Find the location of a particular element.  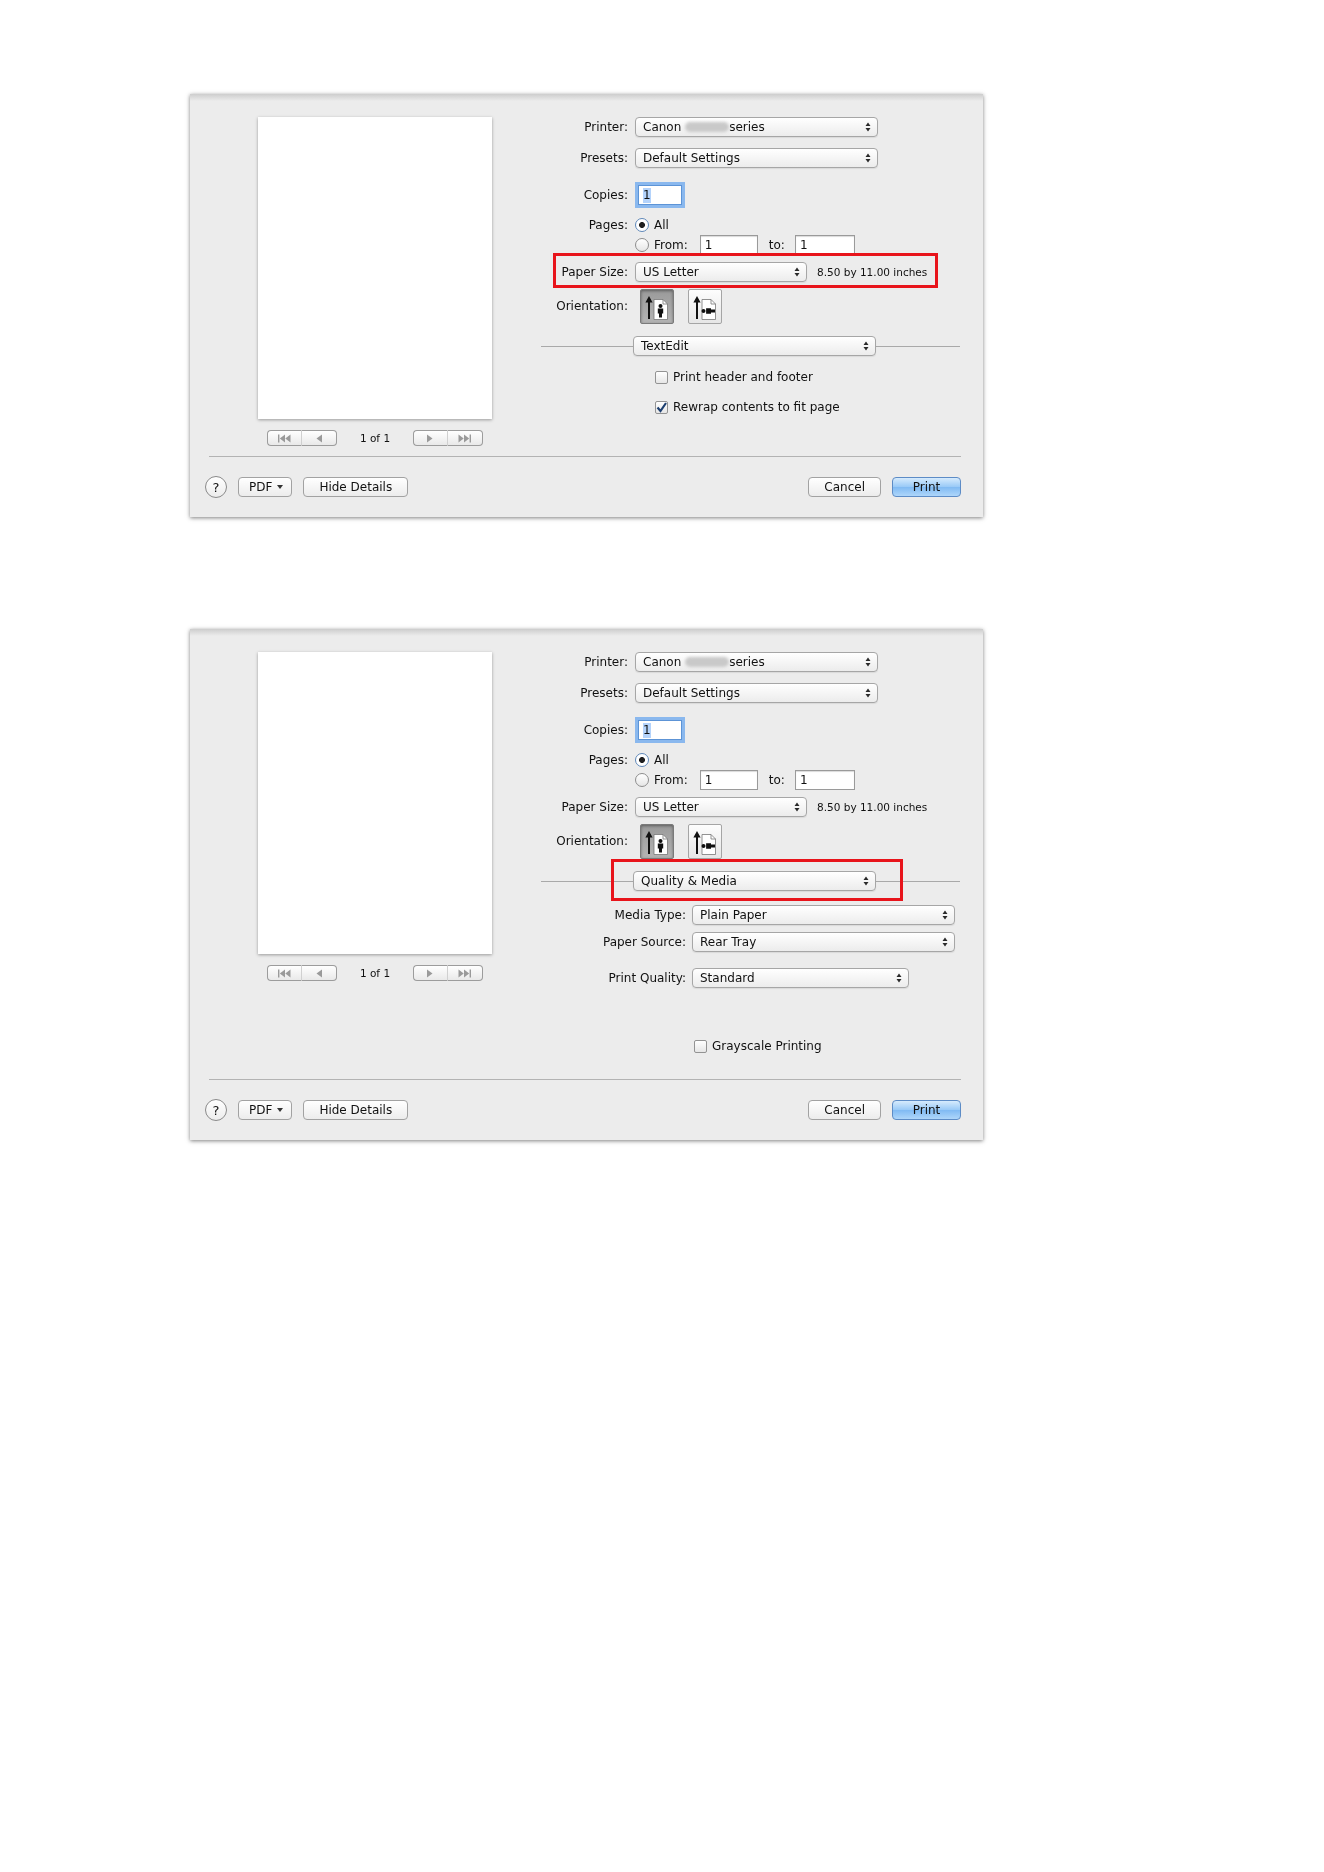

popup-menu: Standard is located at coordinates (800, 978).